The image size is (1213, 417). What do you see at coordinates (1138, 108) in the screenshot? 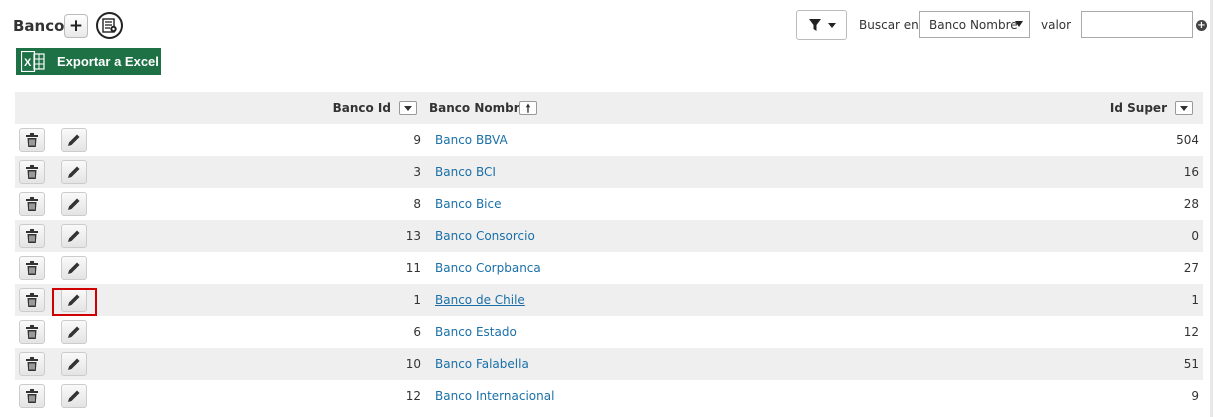
I see `column-header-id-super: Id Super` at bounding box center [1138, 108].